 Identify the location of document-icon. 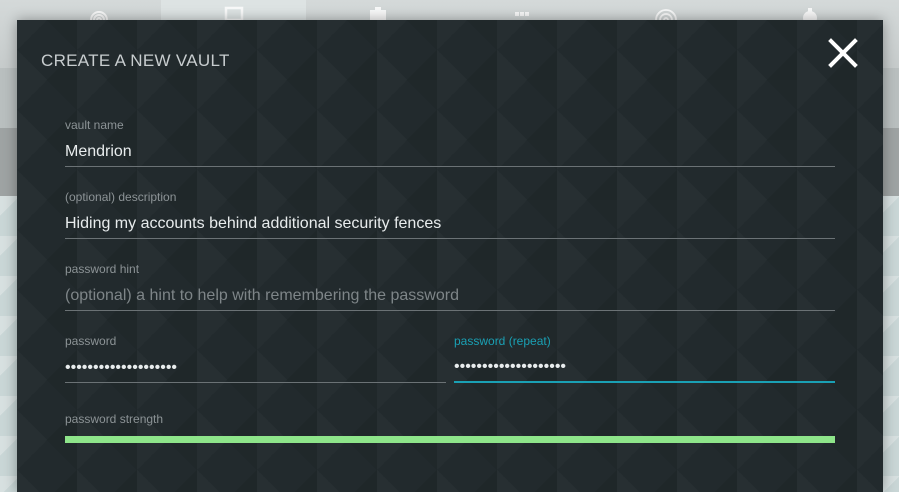
(234, 14).